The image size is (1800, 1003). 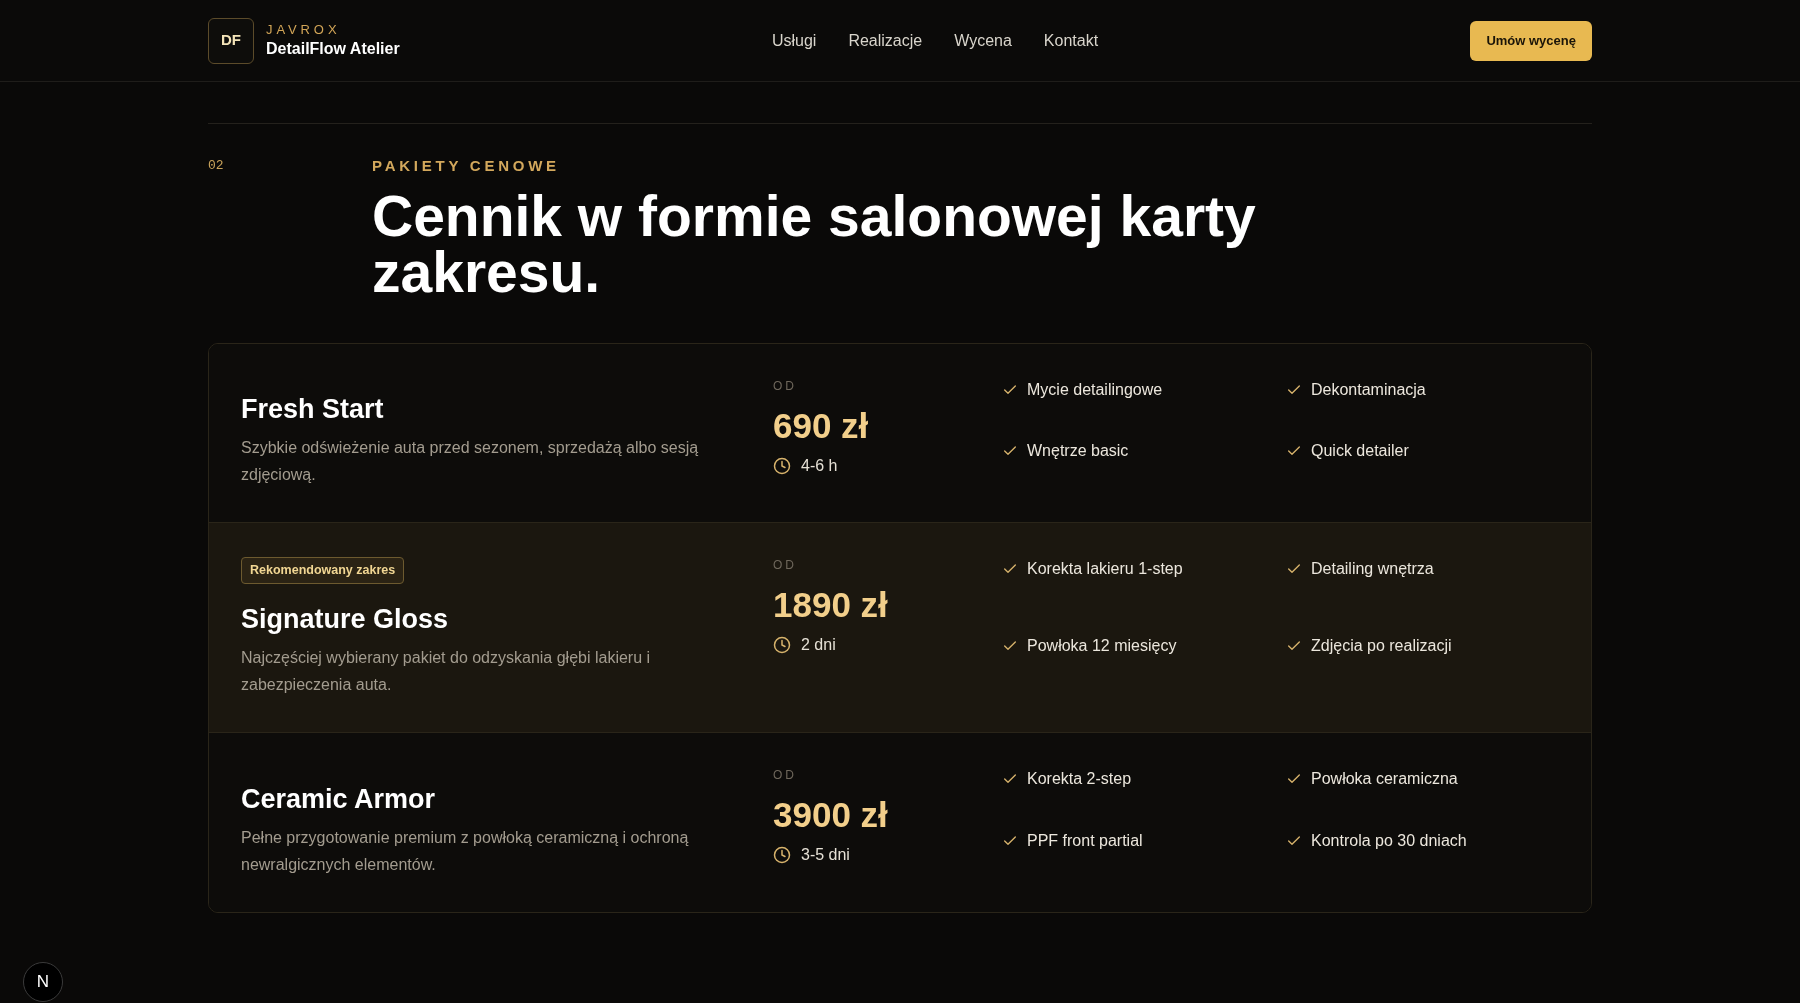 I want to click on feature-text: Quick detailer, so click(x=1360, y=451).